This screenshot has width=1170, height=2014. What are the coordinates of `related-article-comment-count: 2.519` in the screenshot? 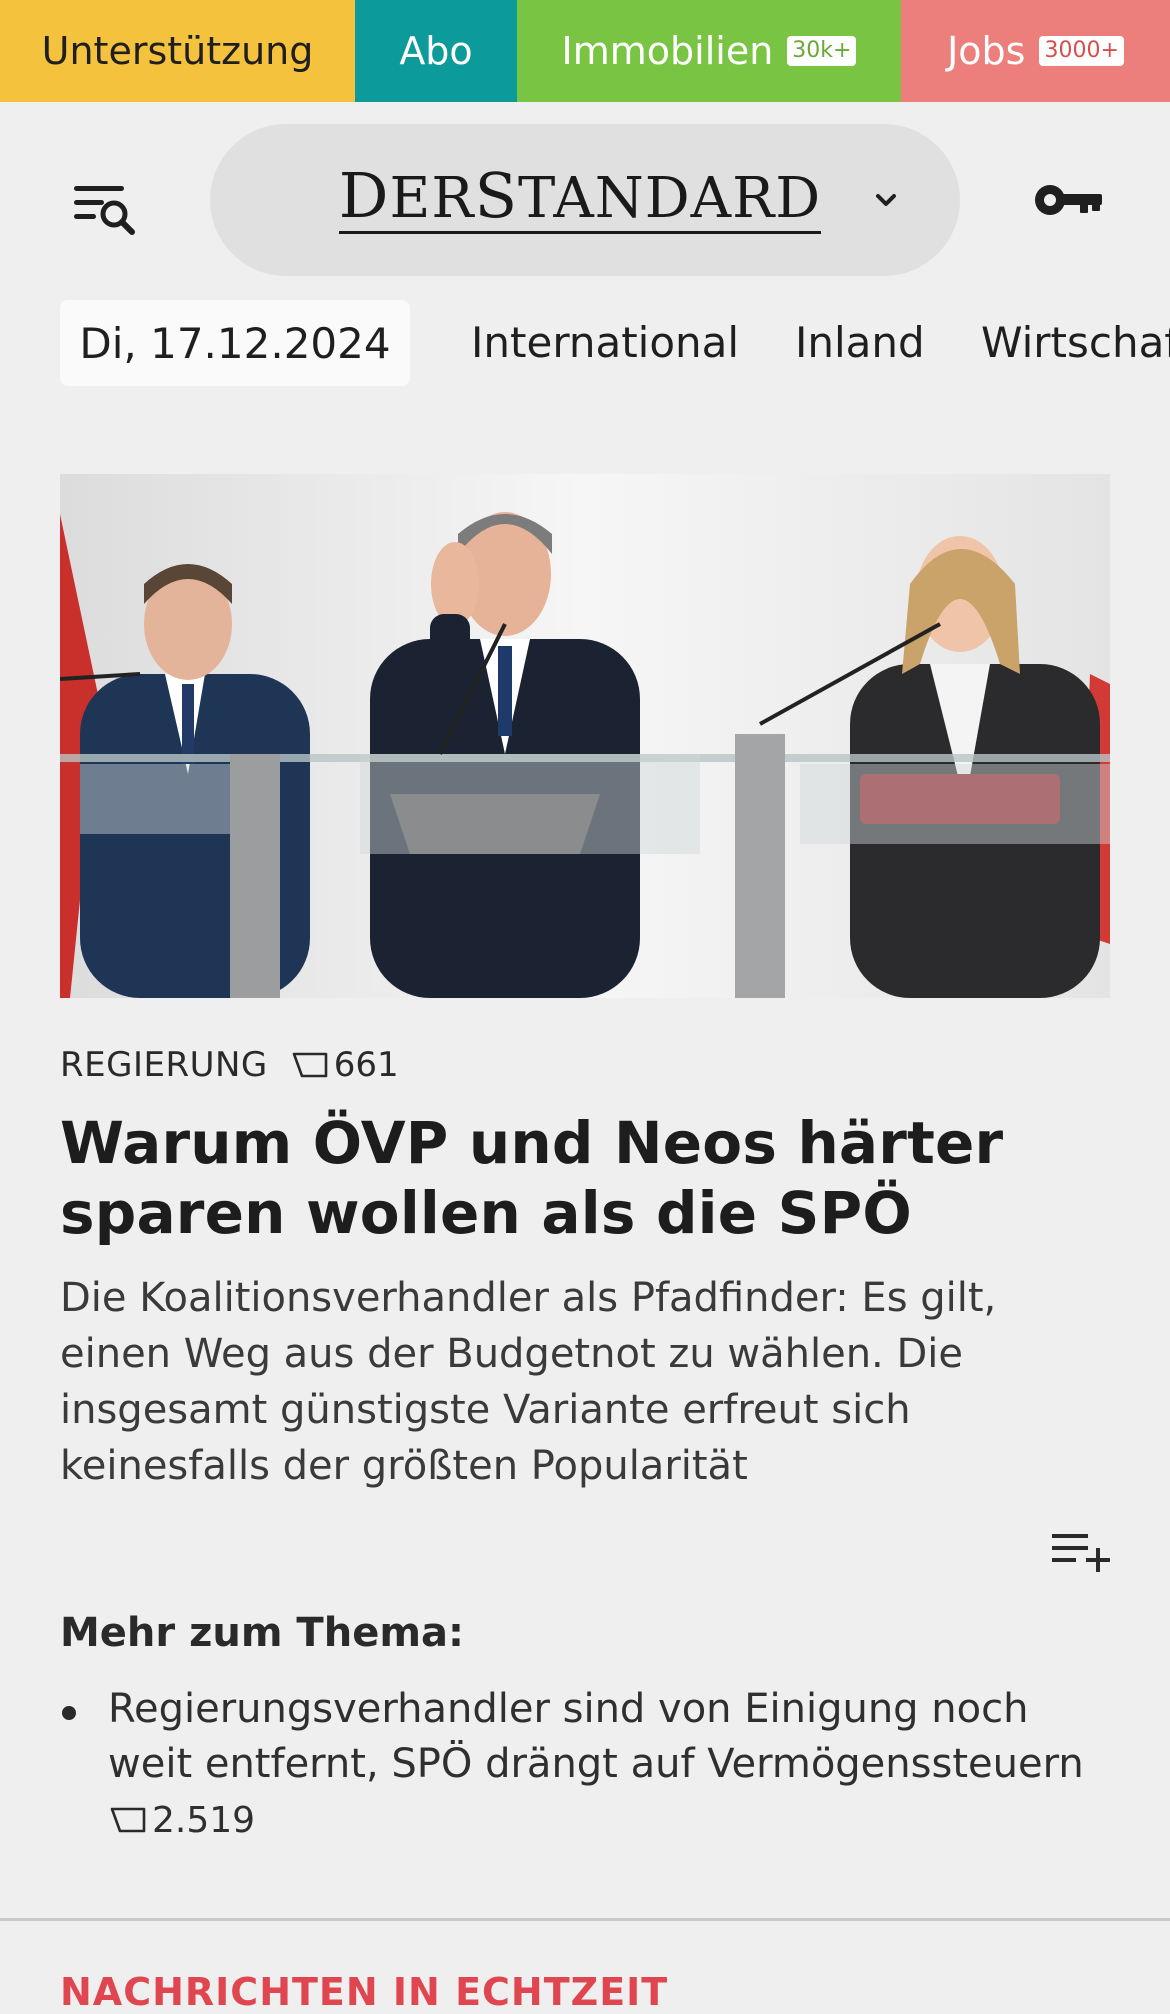 It's located at (203, 1820).